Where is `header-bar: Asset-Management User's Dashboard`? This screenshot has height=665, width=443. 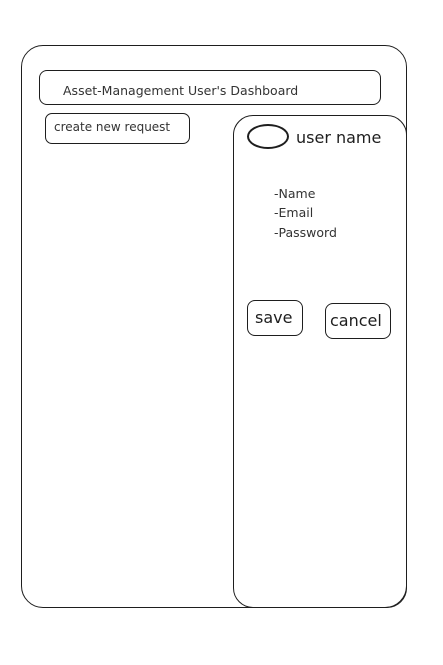 header-bar: Asset-Management User's Dashboard is located at coordinates (210, 87).